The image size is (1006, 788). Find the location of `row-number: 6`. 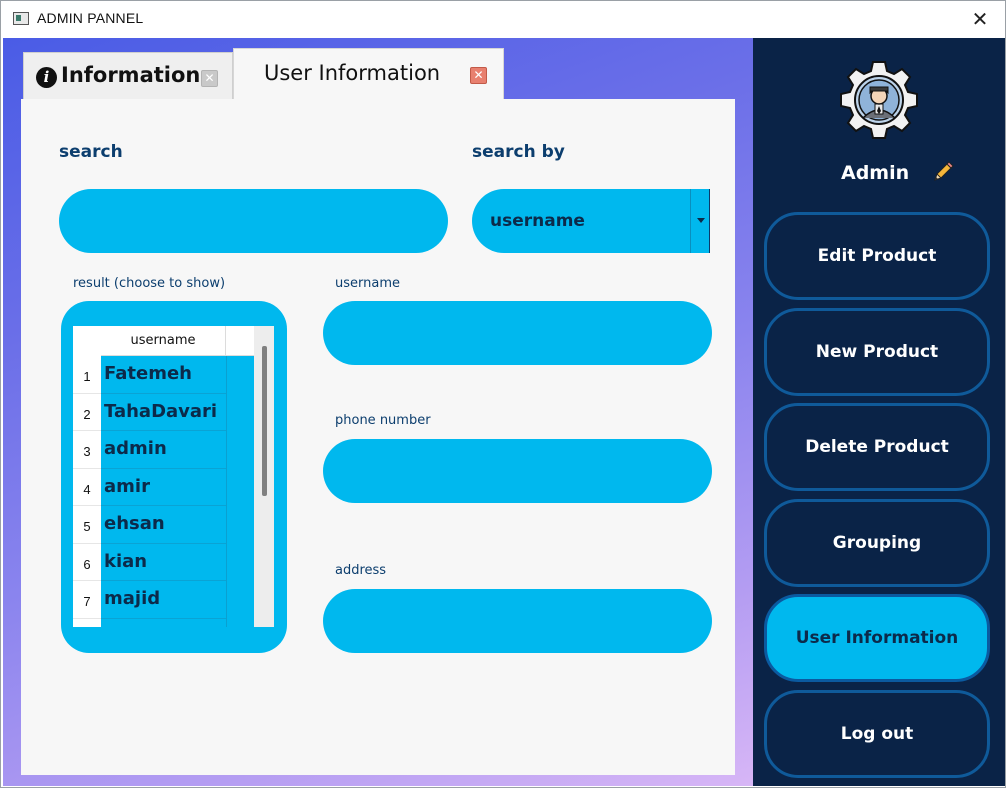

row-number: 6 is located at coordinates (87, 562).